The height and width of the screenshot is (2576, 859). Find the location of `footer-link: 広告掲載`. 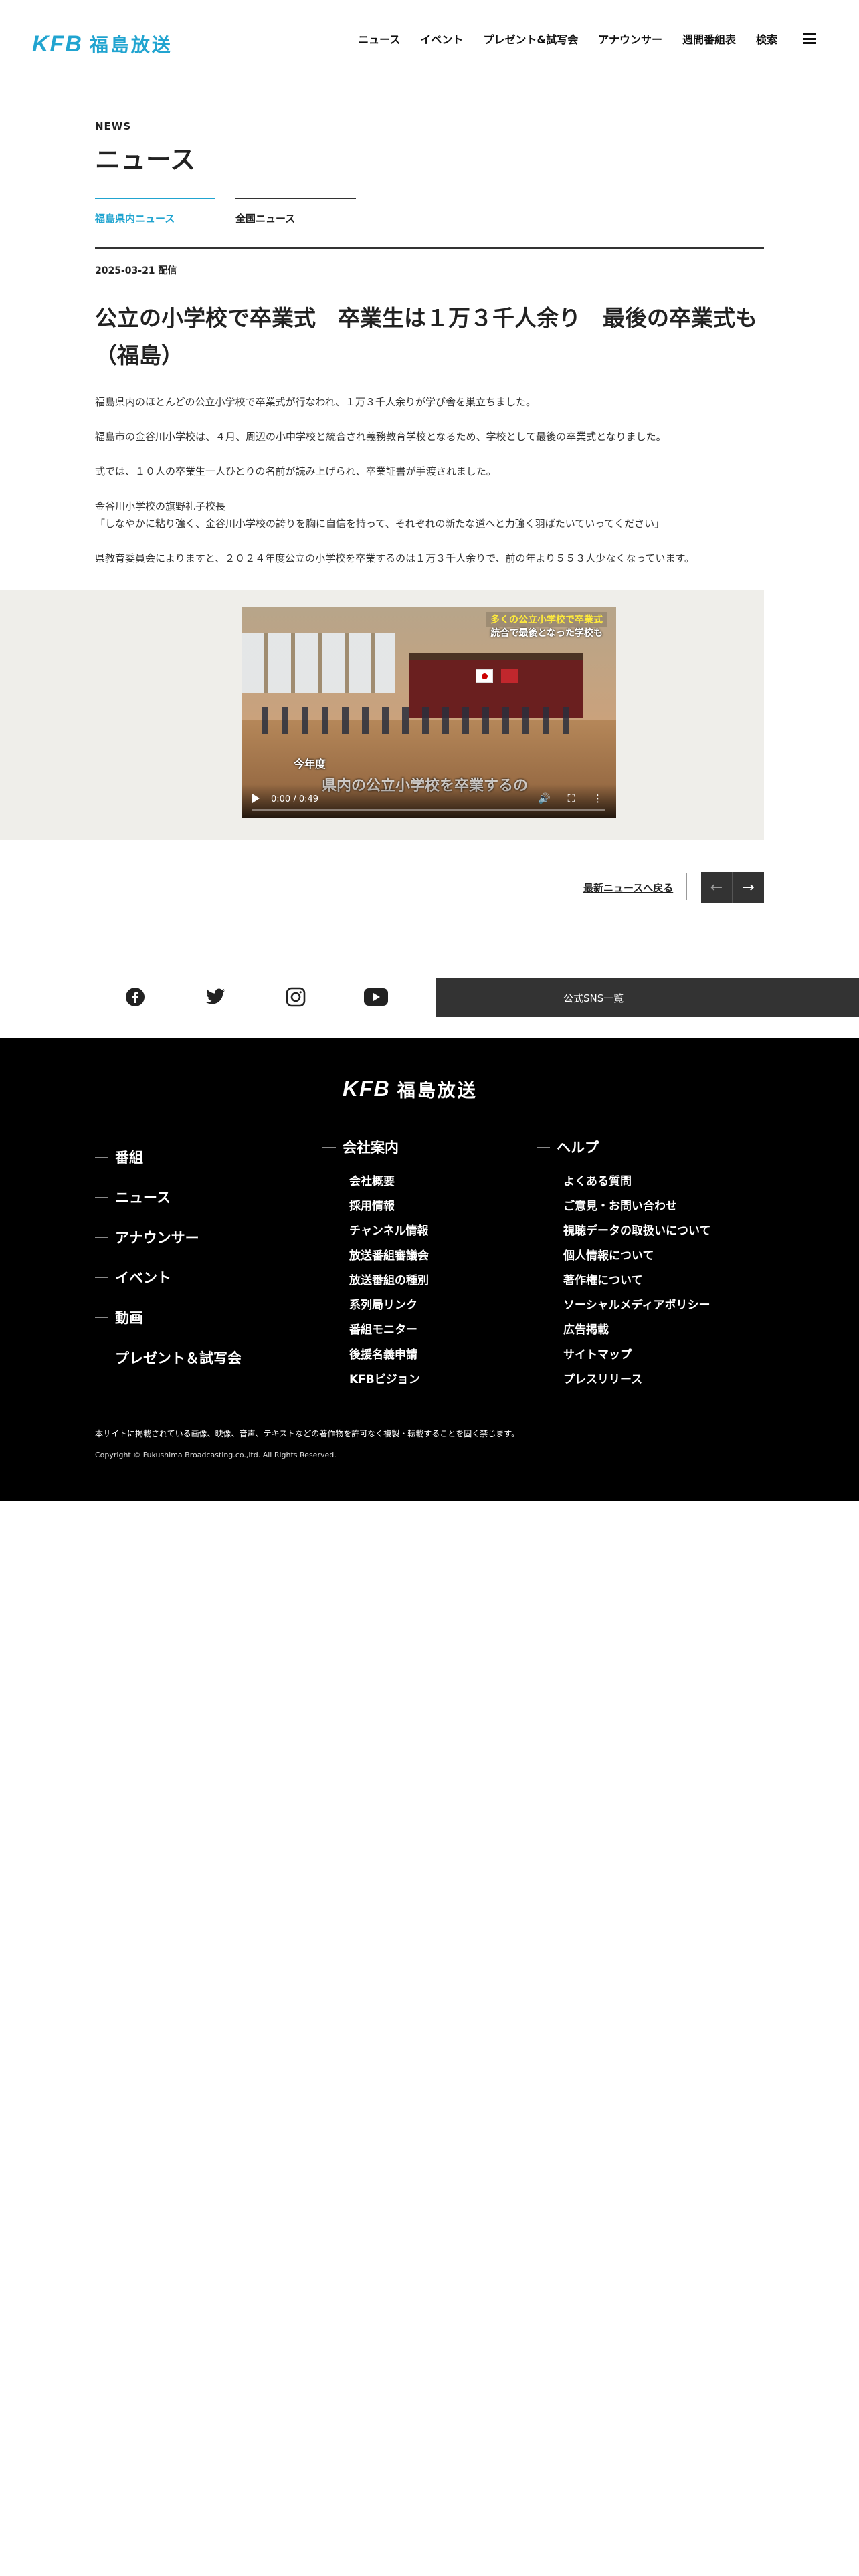

footer-link: 広告掲載 is located at coordinates (637, 1332).